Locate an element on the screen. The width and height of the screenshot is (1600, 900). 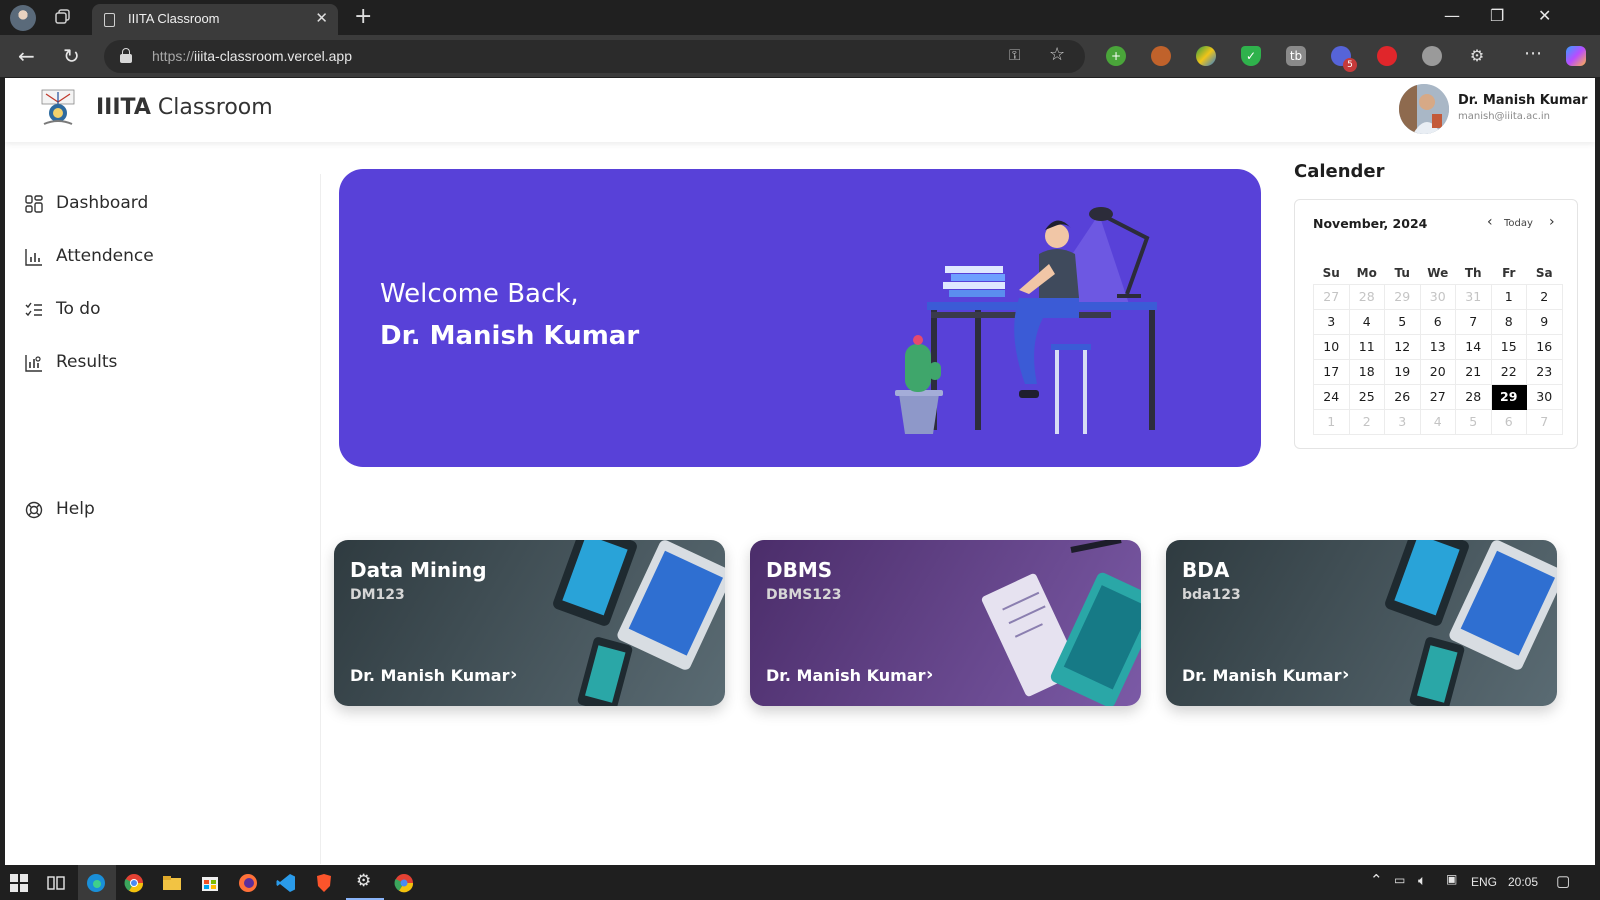
calendar-day: 13 is located at coordinates (1437, 346).